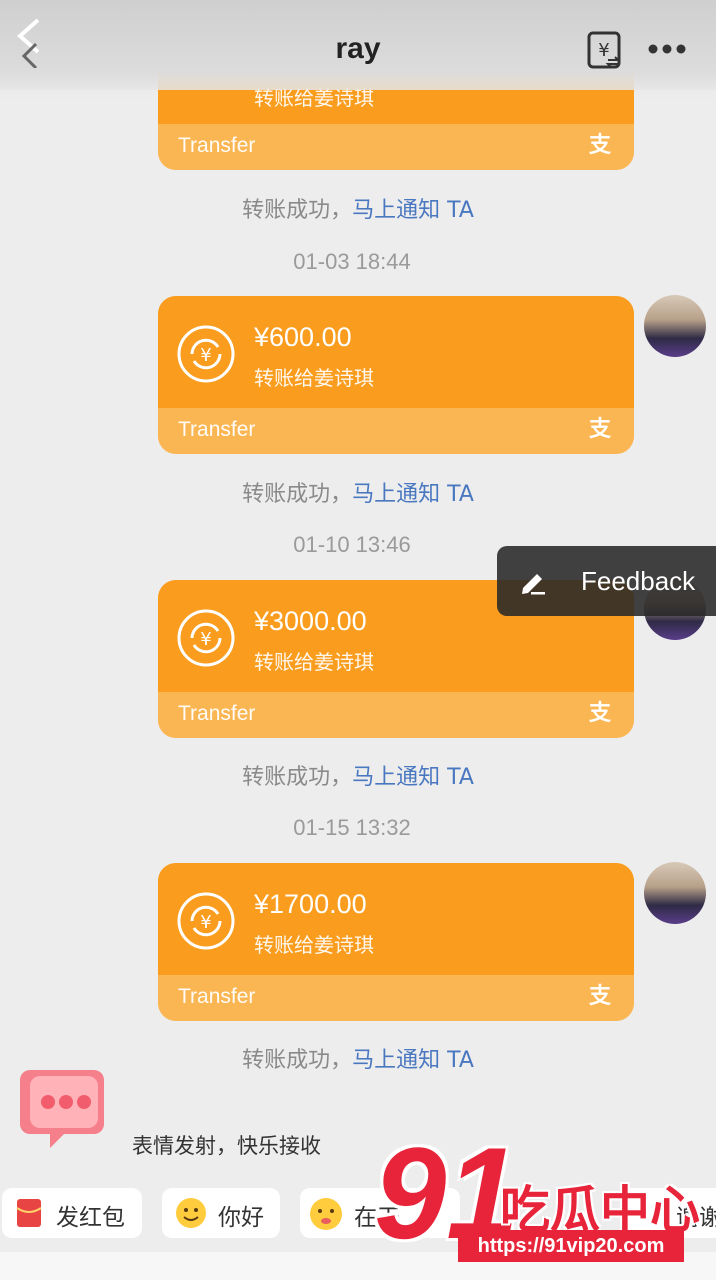  What do you see at coordinates (310, 621) in the screenshot?
I see `transfer-amount: ¥3000.00` at bounding box center [310, 621].